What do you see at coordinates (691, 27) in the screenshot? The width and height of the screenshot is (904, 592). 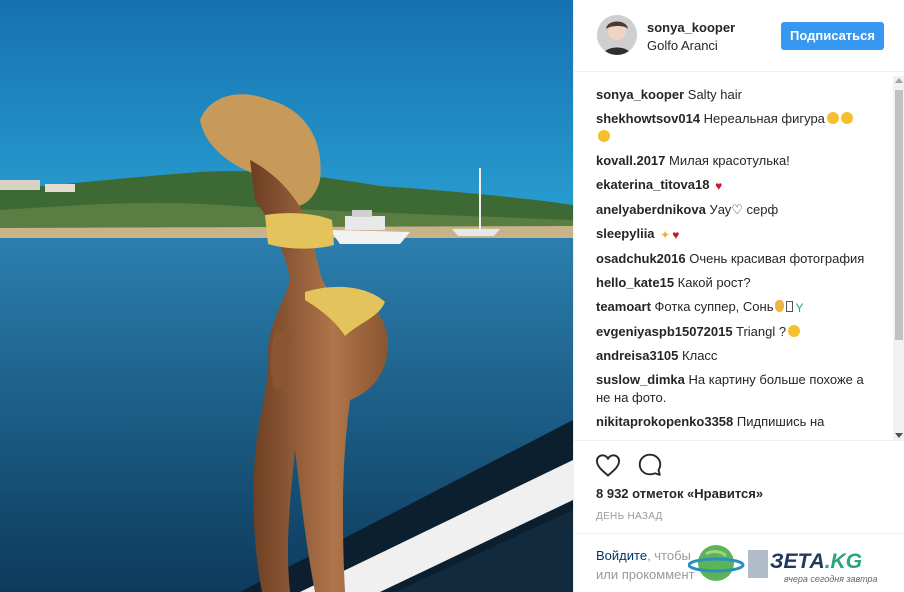 I see `post-author-username: sonya_kooper` at bounding box center [691, 27].